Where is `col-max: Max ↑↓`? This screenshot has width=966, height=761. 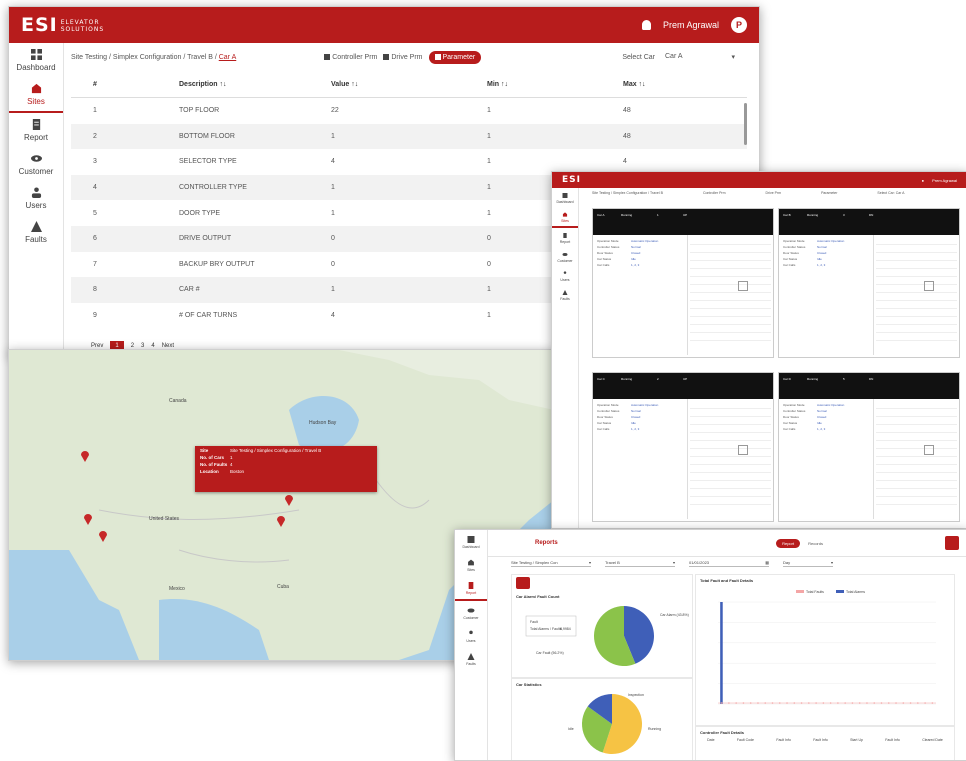
col-max: Max ↑↓ is located at coordinates (684, 84).